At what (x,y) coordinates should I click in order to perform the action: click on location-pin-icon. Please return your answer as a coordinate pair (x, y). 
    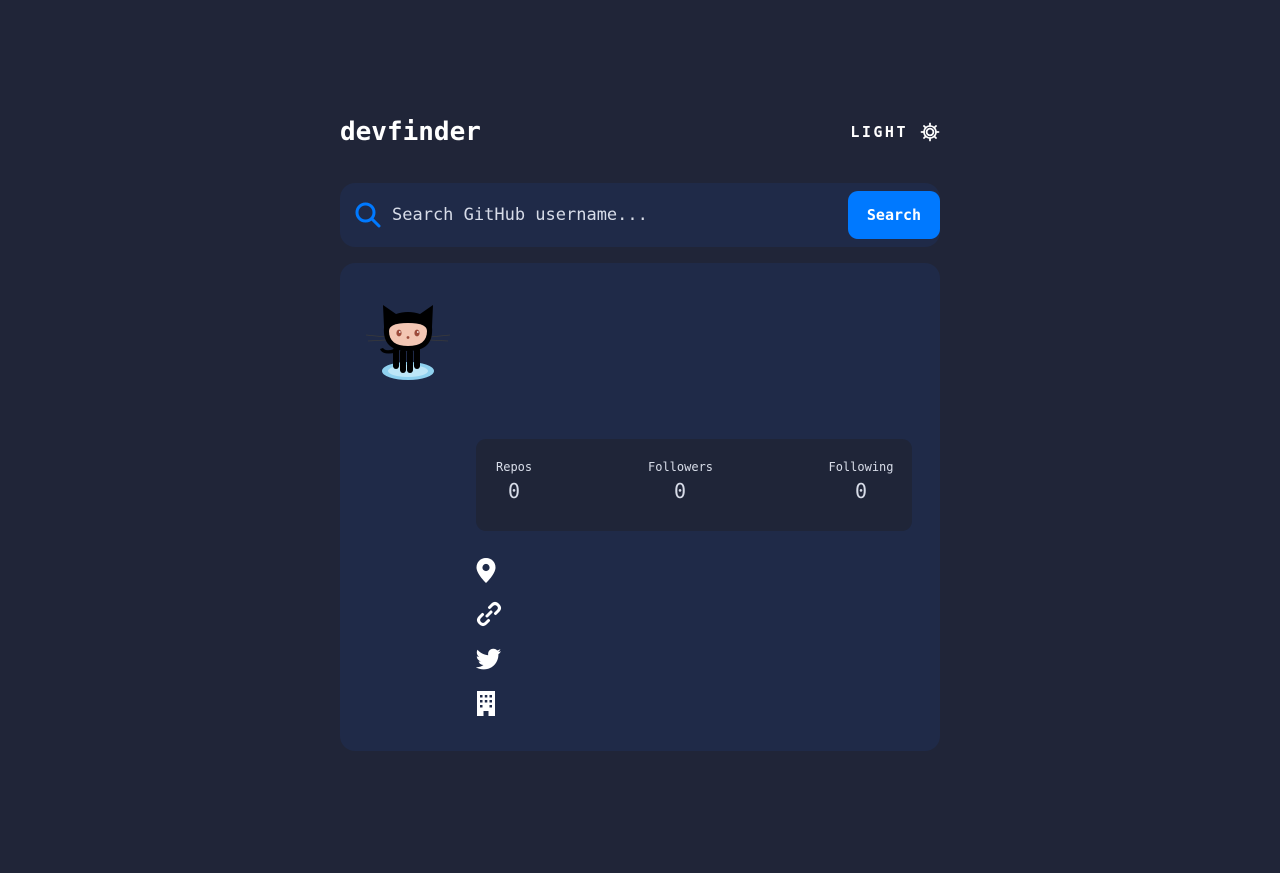
    Looking at the image, I should click on (486, 570).